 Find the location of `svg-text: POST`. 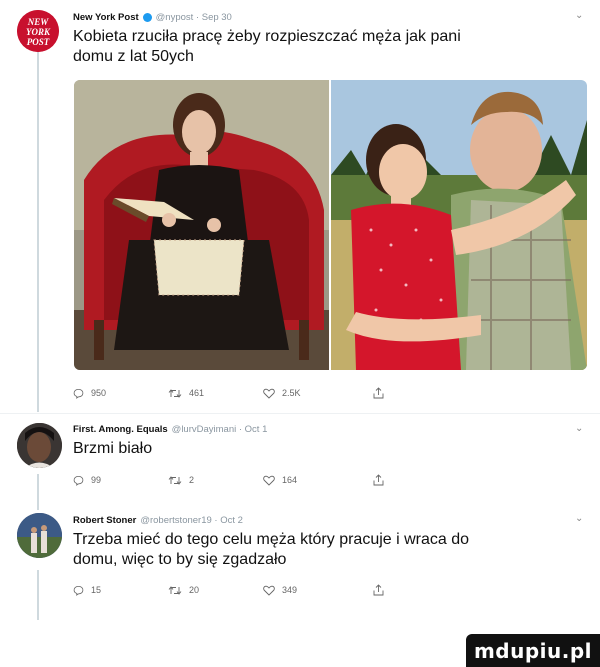

svg-text: POST is located at coordinates (38, 42).